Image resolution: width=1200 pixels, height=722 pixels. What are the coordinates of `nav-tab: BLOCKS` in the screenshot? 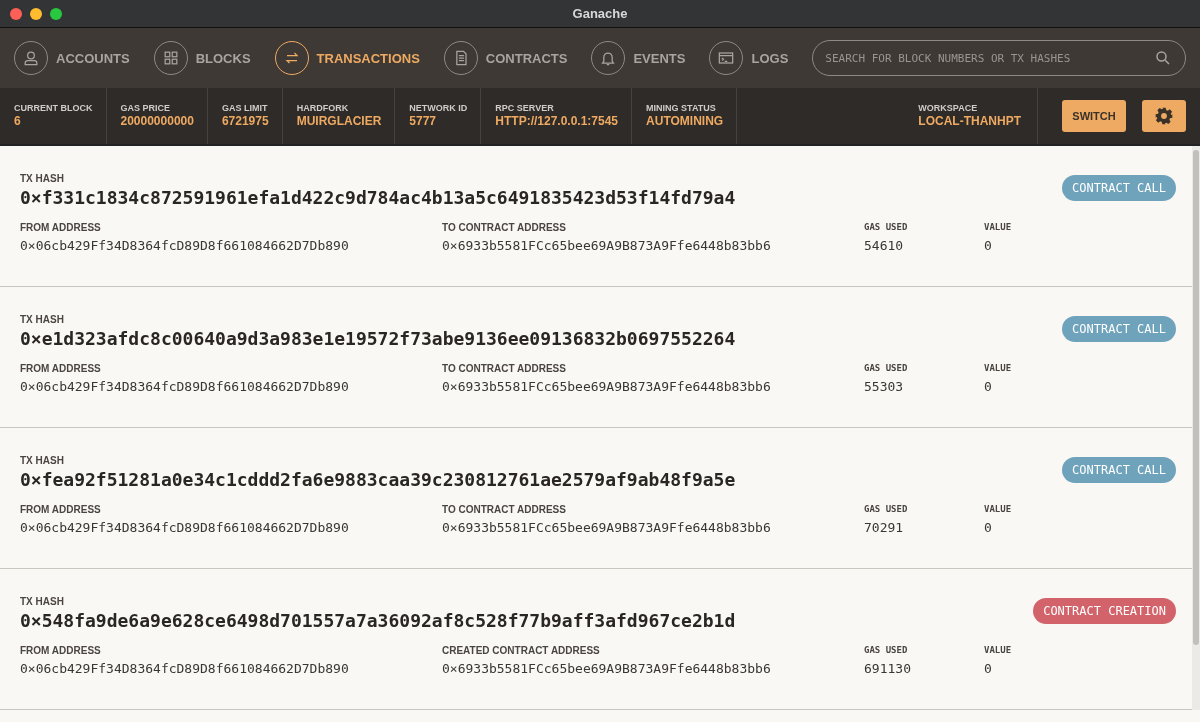 It's located at (202, 58).